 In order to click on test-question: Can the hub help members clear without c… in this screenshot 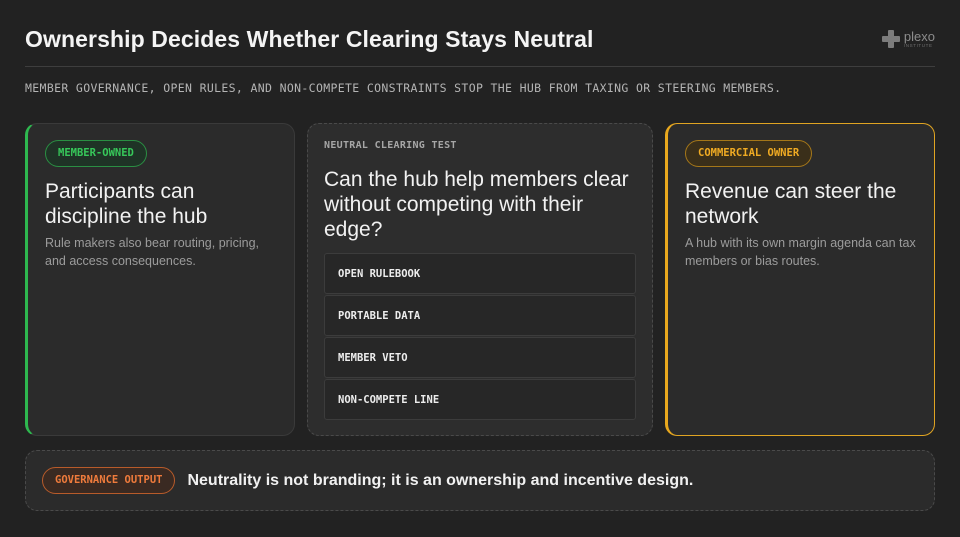, I will do `click(476, 204)`.